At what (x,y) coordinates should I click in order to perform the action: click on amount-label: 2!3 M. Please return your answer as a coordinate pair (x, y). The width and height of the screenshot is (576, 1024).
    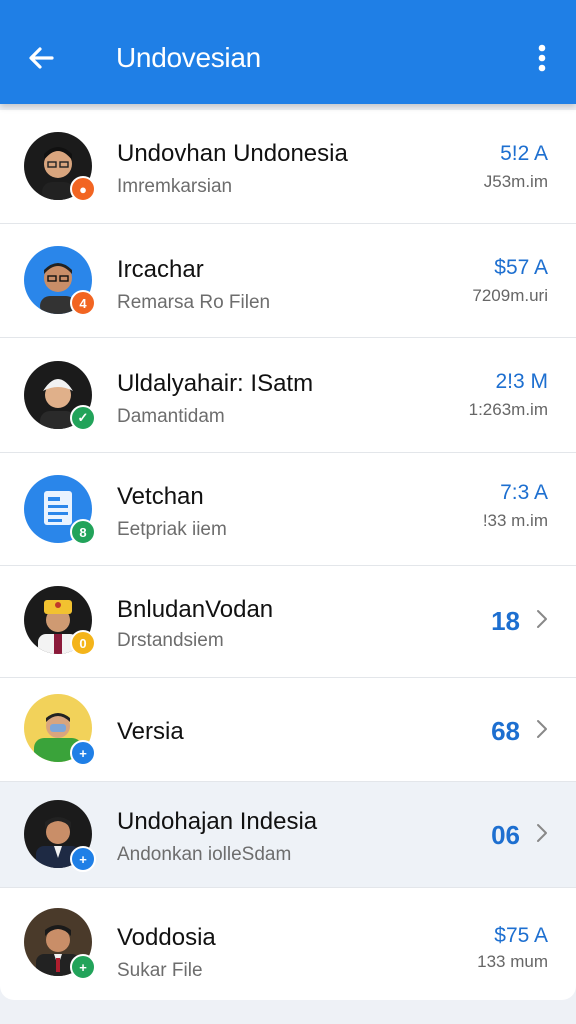
    Looking at the image, I should click on (521, 381).